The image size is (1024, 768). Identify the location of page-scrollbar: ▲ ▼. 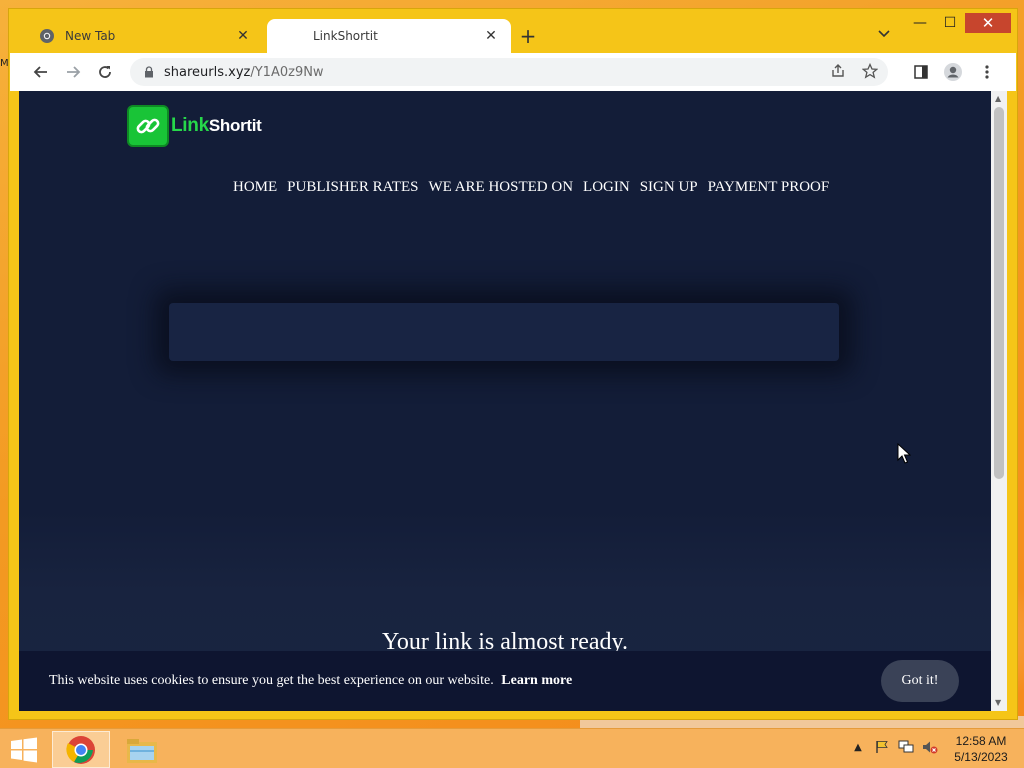
(999, 401).